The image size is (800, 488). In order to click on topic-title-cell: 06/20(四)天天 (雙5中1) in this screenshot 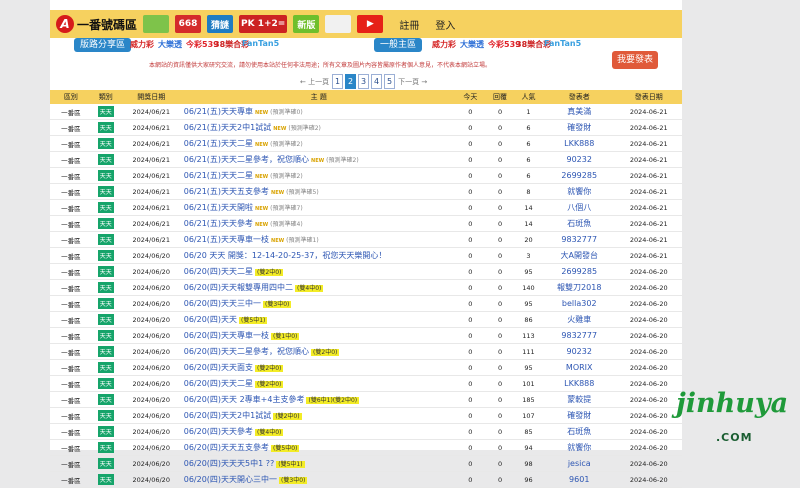, I will do `click(318, 319)`.